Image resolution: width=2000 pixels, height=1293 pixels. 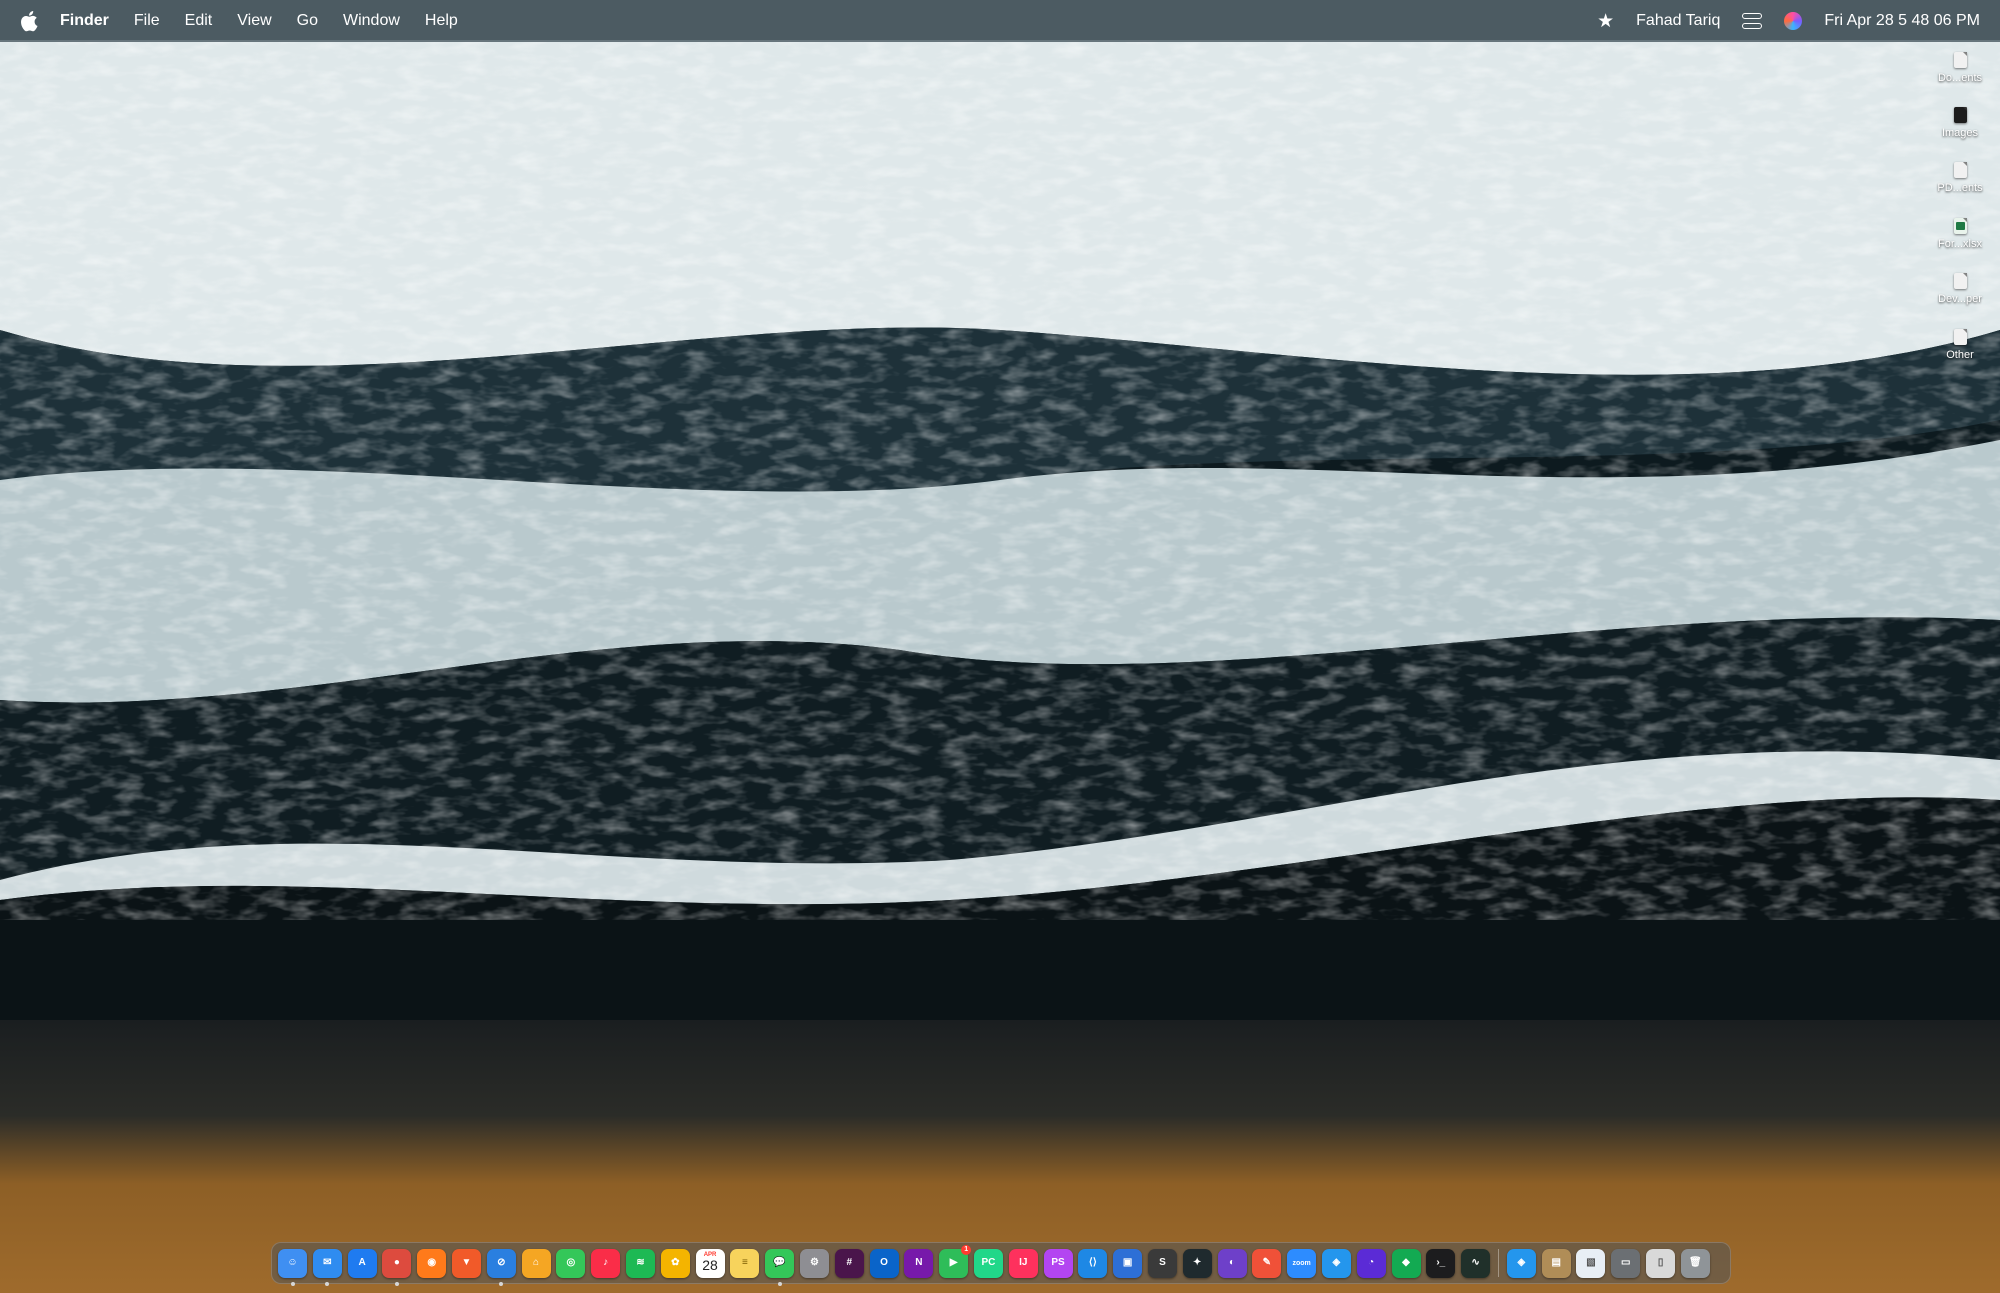 I want to click on chatgpt-icon: ✦, so click(x=1197, y=1262).